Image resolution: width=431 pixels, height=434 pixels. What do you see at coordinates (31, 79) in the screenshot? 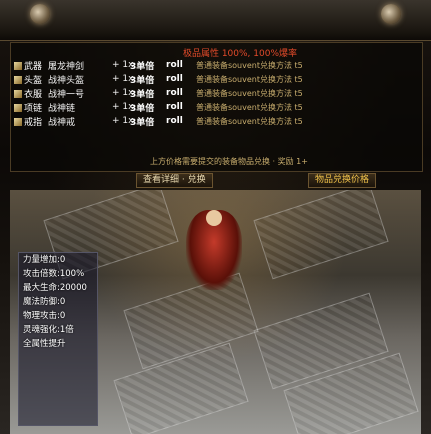
I see `item-slot: 头盔` at bounding box center [31, 79].